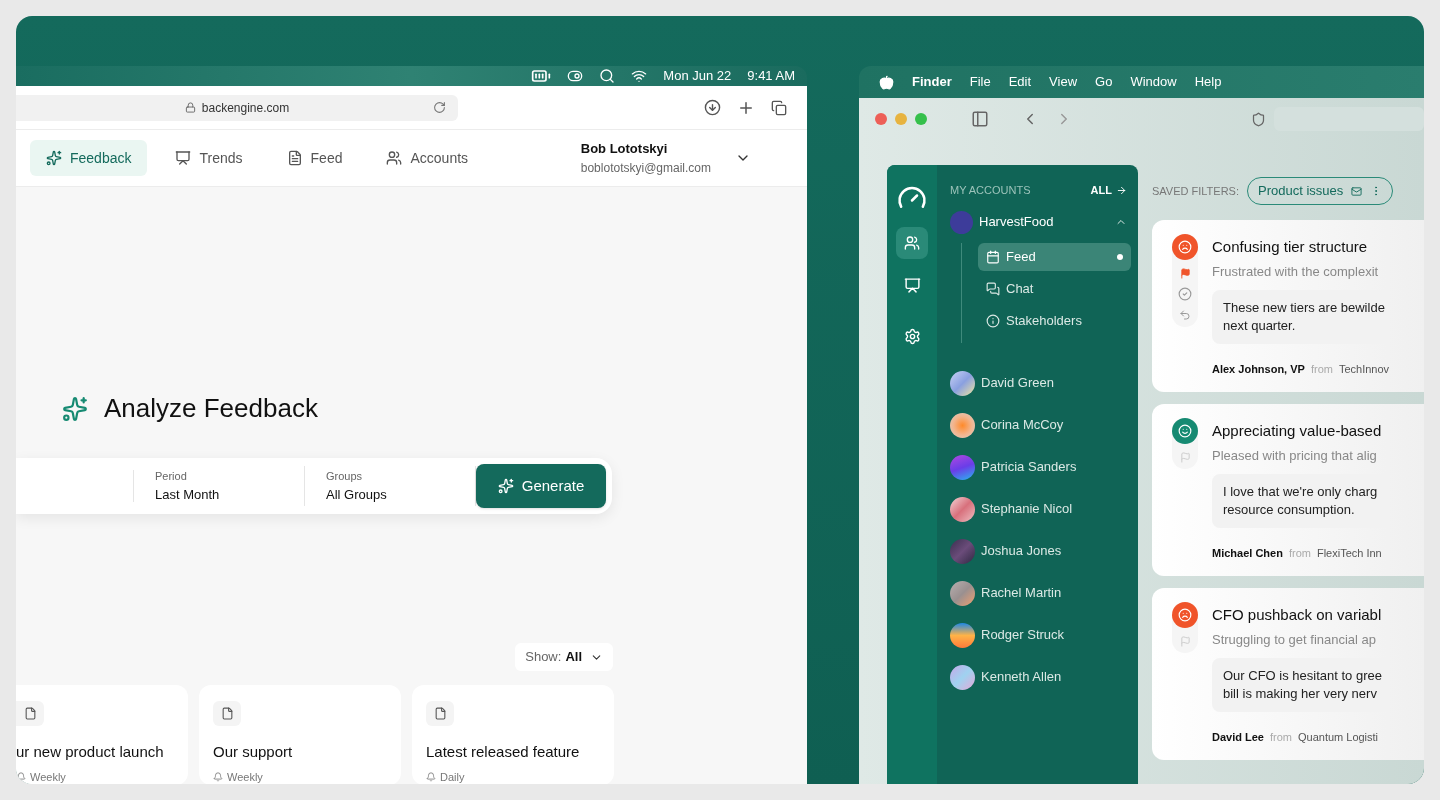  I want to click on arrow-right-icon, so click(1121, 190).